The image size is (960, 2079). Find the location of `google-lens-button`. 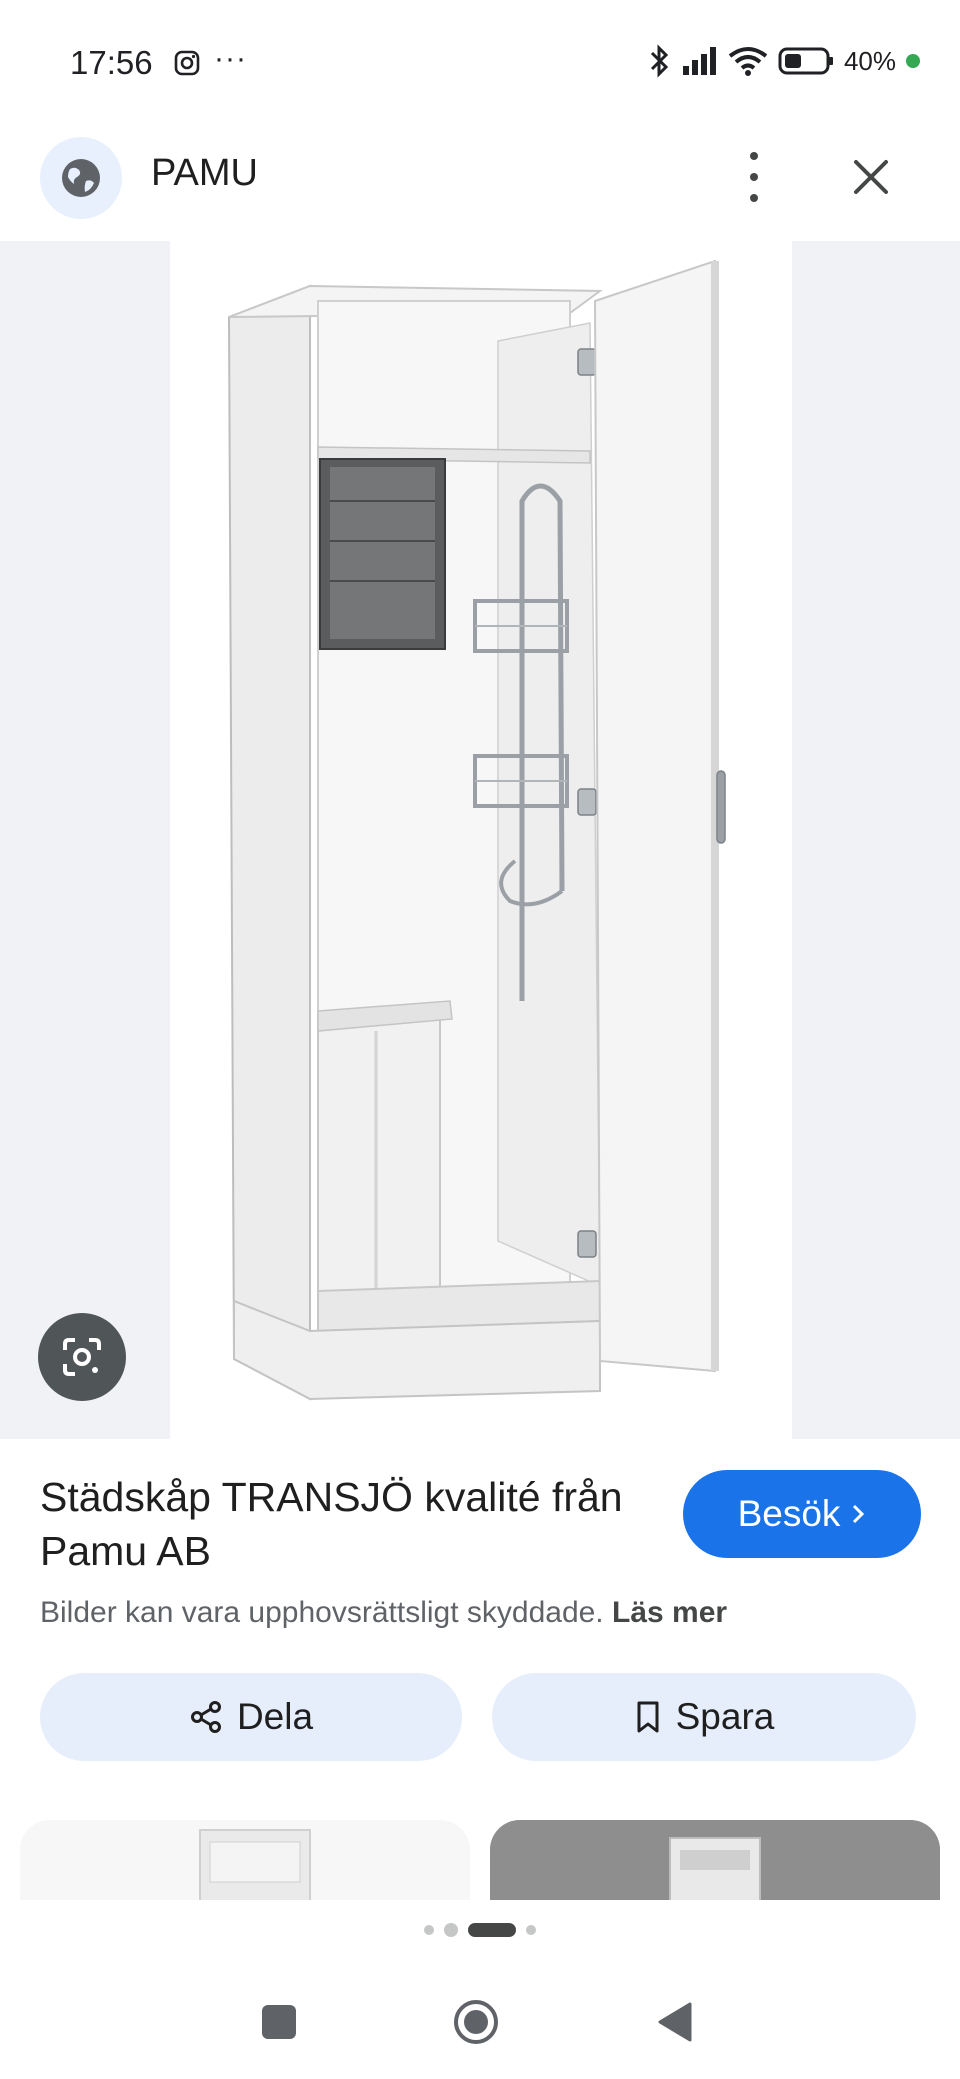

google-lens-button is located at coordinates (82, 1357).